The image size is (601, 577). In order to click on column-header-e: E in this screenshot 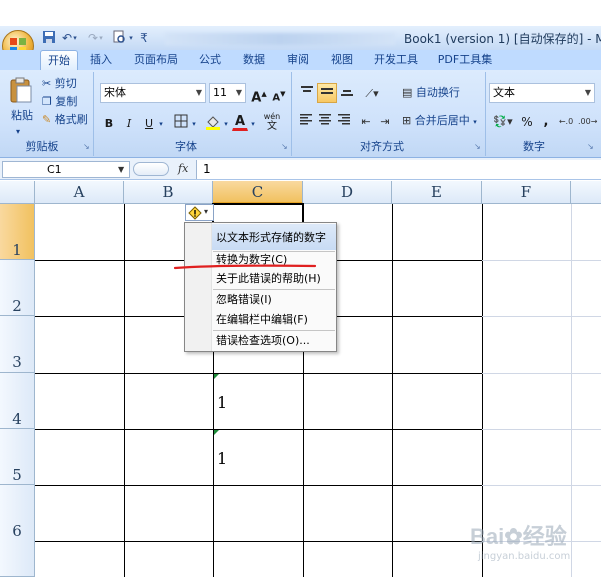, I will do `click(437, 192)`.